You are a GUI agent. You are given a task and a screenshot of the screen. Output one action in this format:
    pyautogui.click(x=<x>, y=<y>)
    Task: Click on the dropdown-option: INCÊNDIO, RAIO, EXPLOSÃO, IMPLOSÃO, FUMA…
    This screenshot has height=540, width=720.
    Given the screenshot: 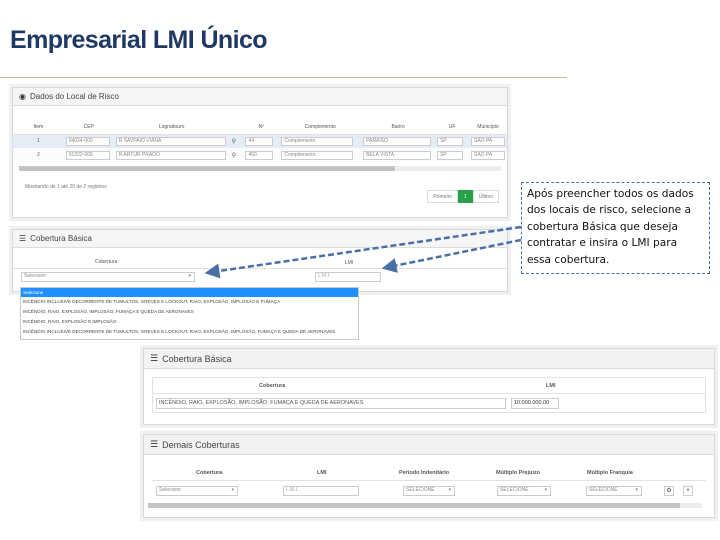 What is the action you would take?
    pyautogui.click(x=189, y=312)
    